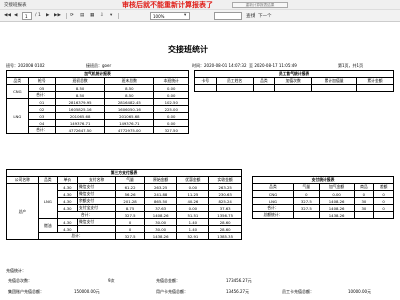 The height and width of the screenshot is (300, 400). What do you see at coordinates (80, 81) in the screenshot?
I see `col-header: 班初总数` at bounding box center [80, 81].